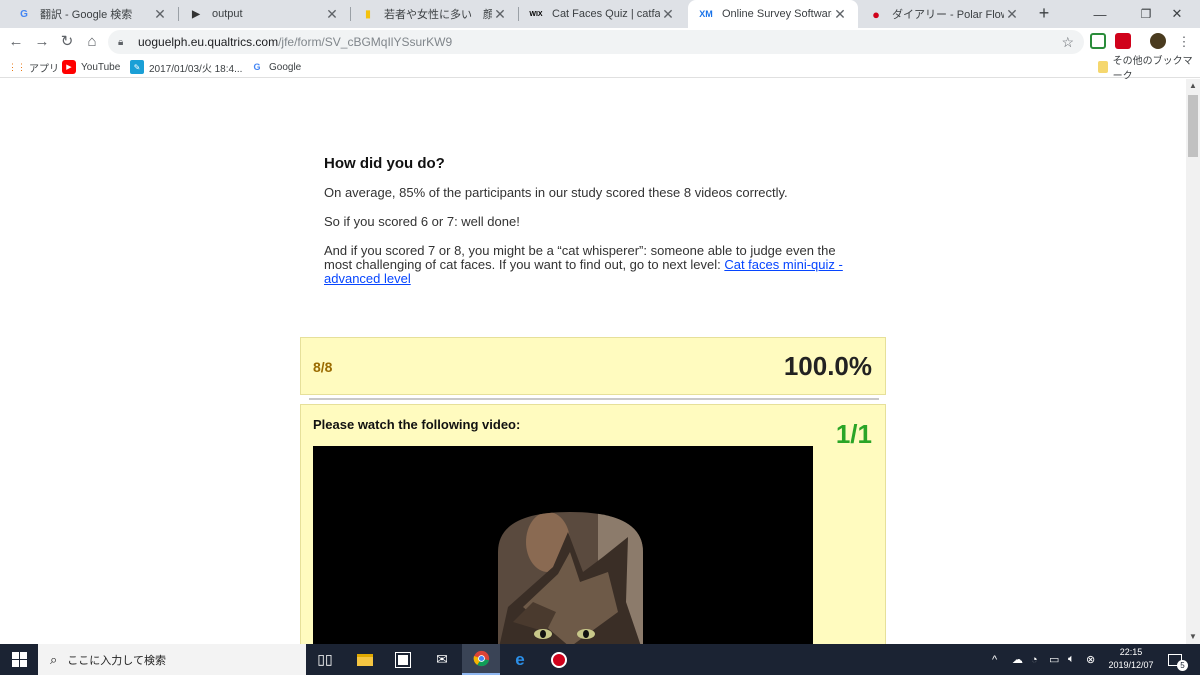  Describe the element at coordinates (1158, 41) in the screenshot. I see `profile-avatar` at that location.